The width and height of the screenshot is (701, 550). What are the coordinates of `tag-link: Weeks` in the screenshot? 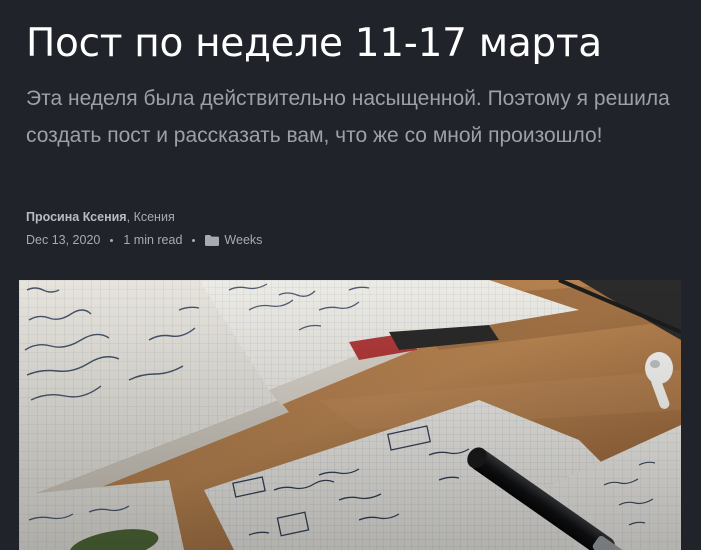 It's located at (233, 240).